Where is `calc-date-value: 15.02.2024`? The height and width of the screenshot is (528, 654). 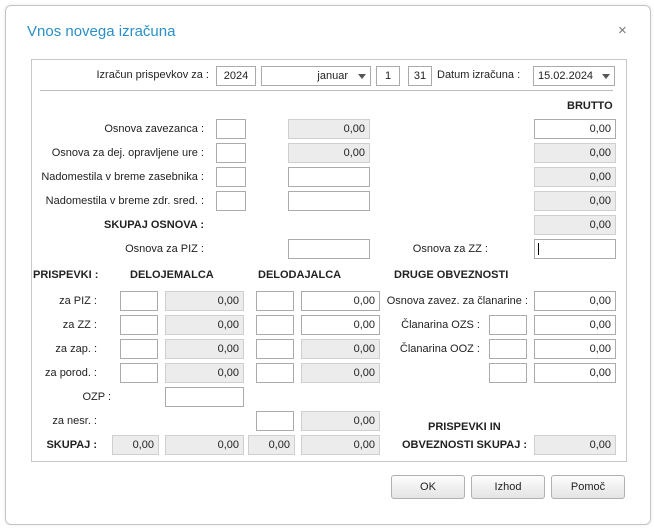
calc-date-value: 15.02.2024 is located at coordinates (566, 76).